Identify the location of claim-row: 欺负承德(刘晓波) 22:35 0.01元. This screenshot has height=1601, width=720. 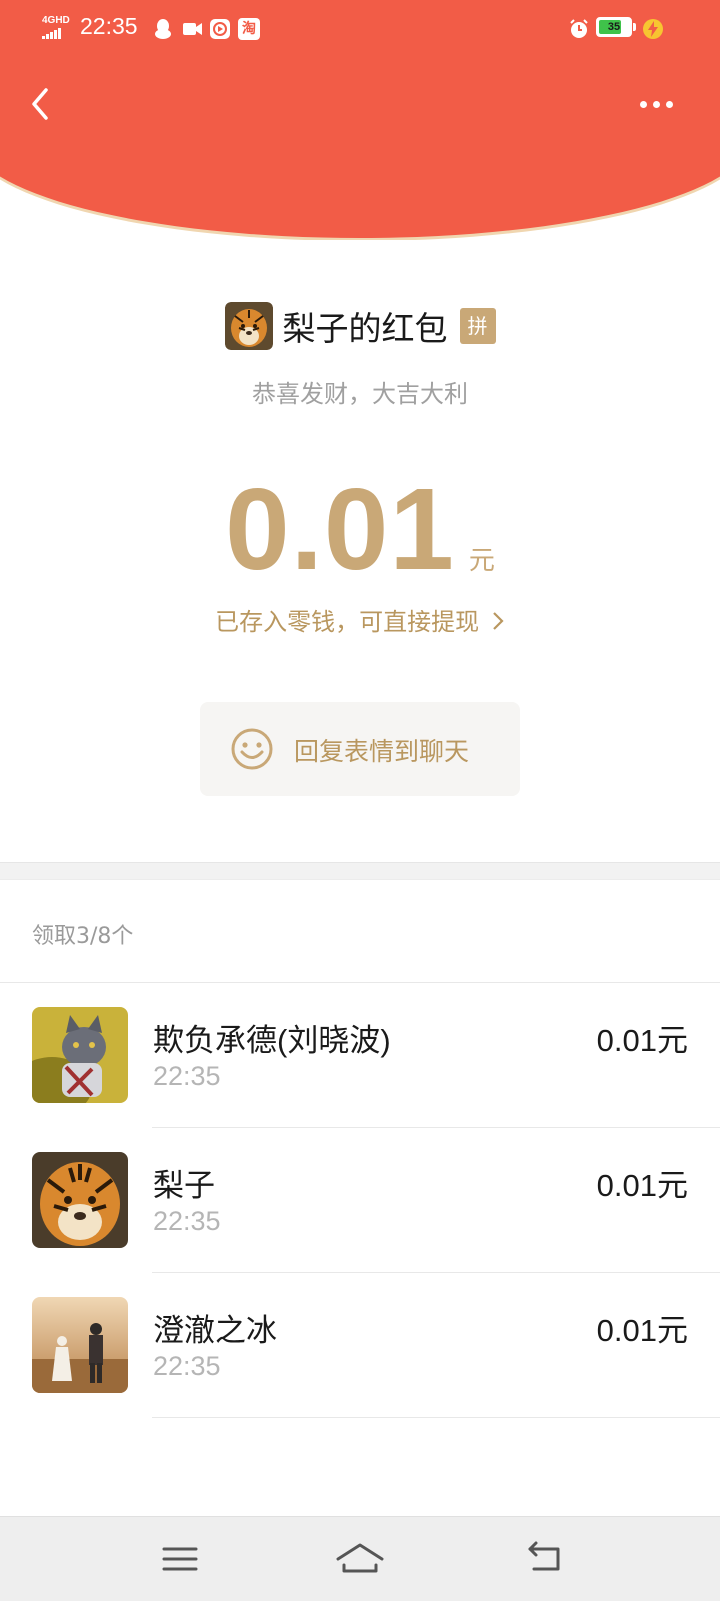
(360, 1055).